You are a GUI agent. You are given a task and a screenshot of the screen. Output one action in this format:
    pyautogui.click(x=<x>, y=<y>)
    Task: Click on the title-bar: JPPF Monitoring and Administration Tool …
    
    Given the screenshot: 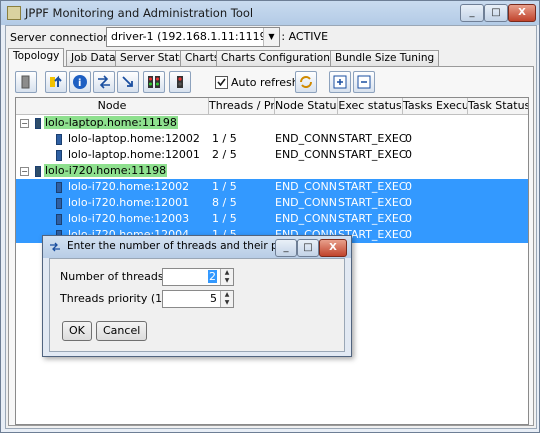 What is the action you would take?
    pyautogui.click(x=270, y=13)
    